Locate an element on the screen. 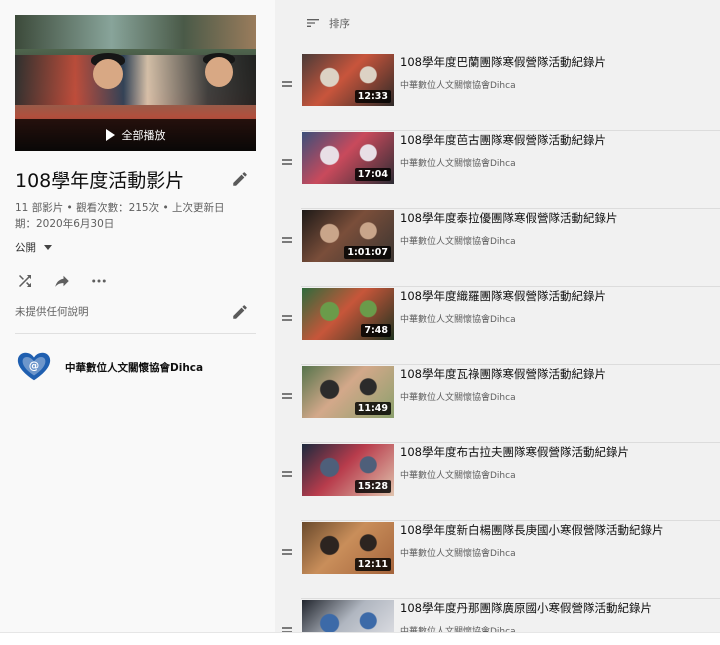  playlist-video-item: 108學年度丹那團隊廣原國小寒假營隊活動紀錄片中華數位人文關懷協會Dihca is located at coordinates (497, 616).